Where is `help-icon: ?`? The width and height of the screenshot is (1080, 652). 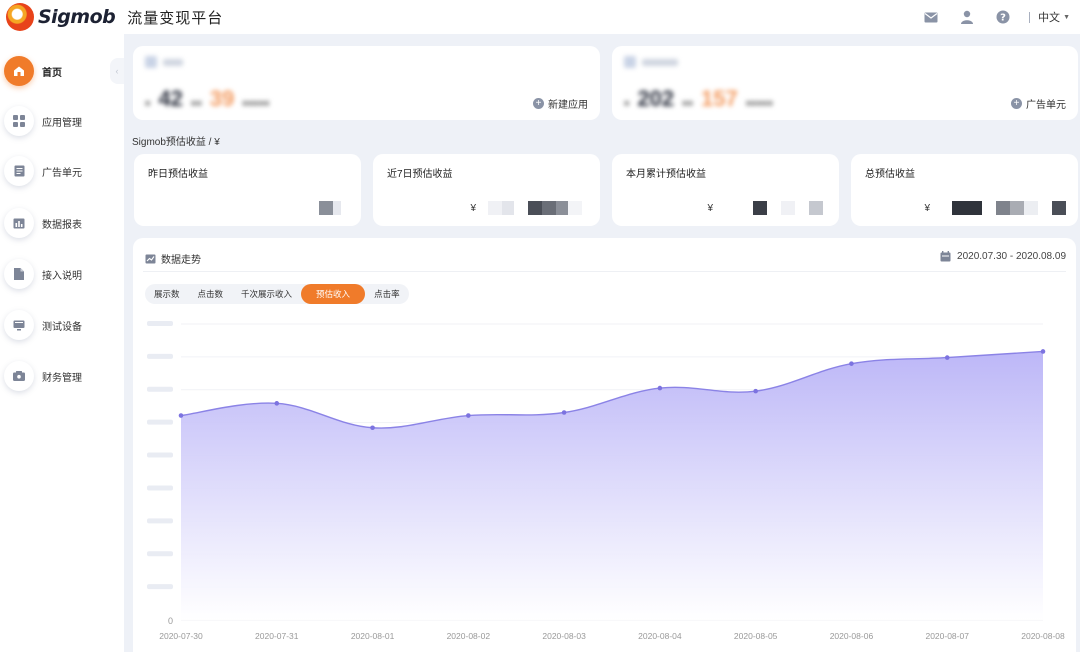 help-icon: ? is located at coordinates (1003, 17).